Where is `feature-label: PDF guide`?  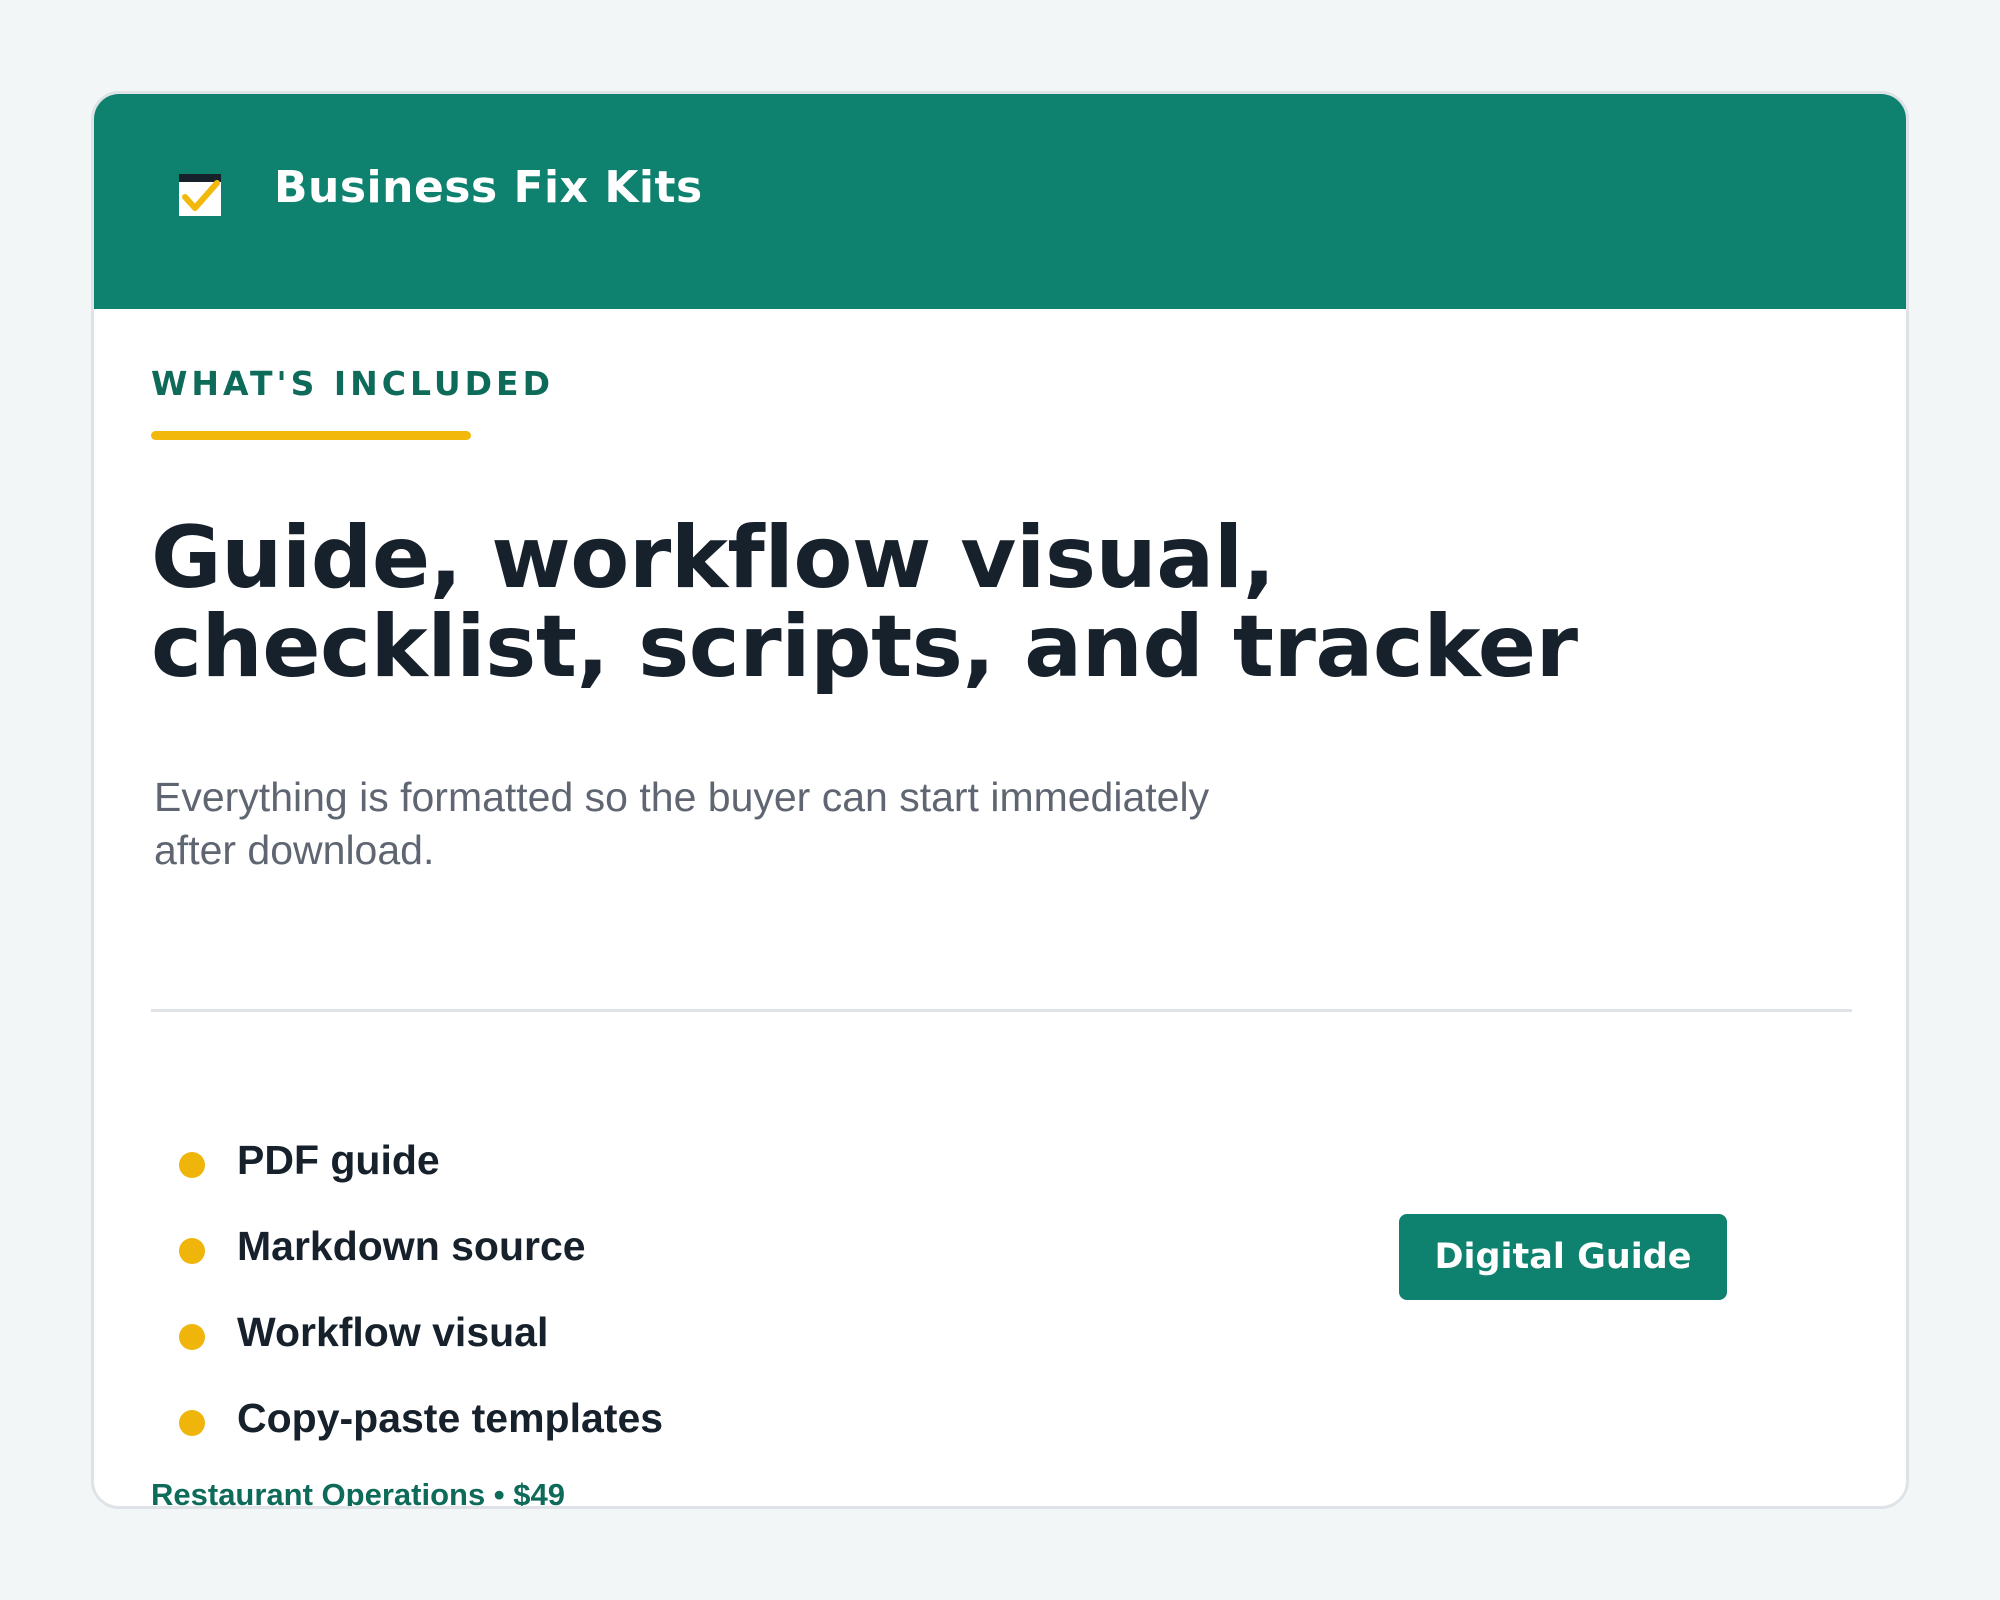 feature-label: PDF guide is located at coordinates (338, 1160).